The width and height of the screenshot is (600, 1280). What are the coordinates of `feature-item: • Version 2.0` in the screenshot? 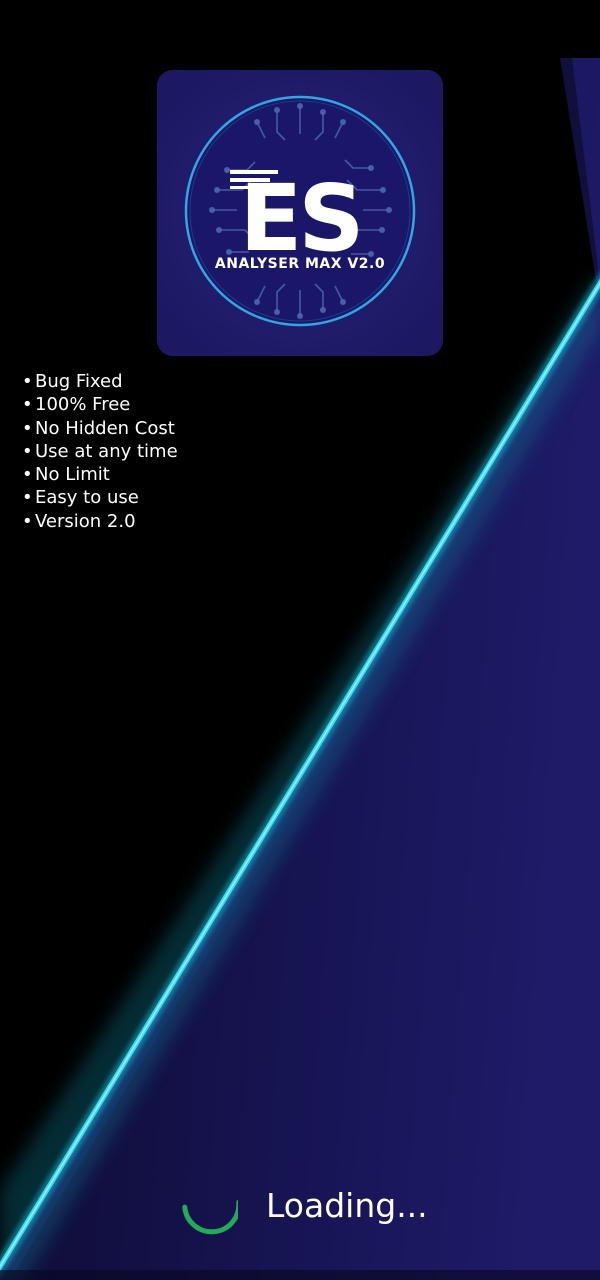 It's located at (100, 521).